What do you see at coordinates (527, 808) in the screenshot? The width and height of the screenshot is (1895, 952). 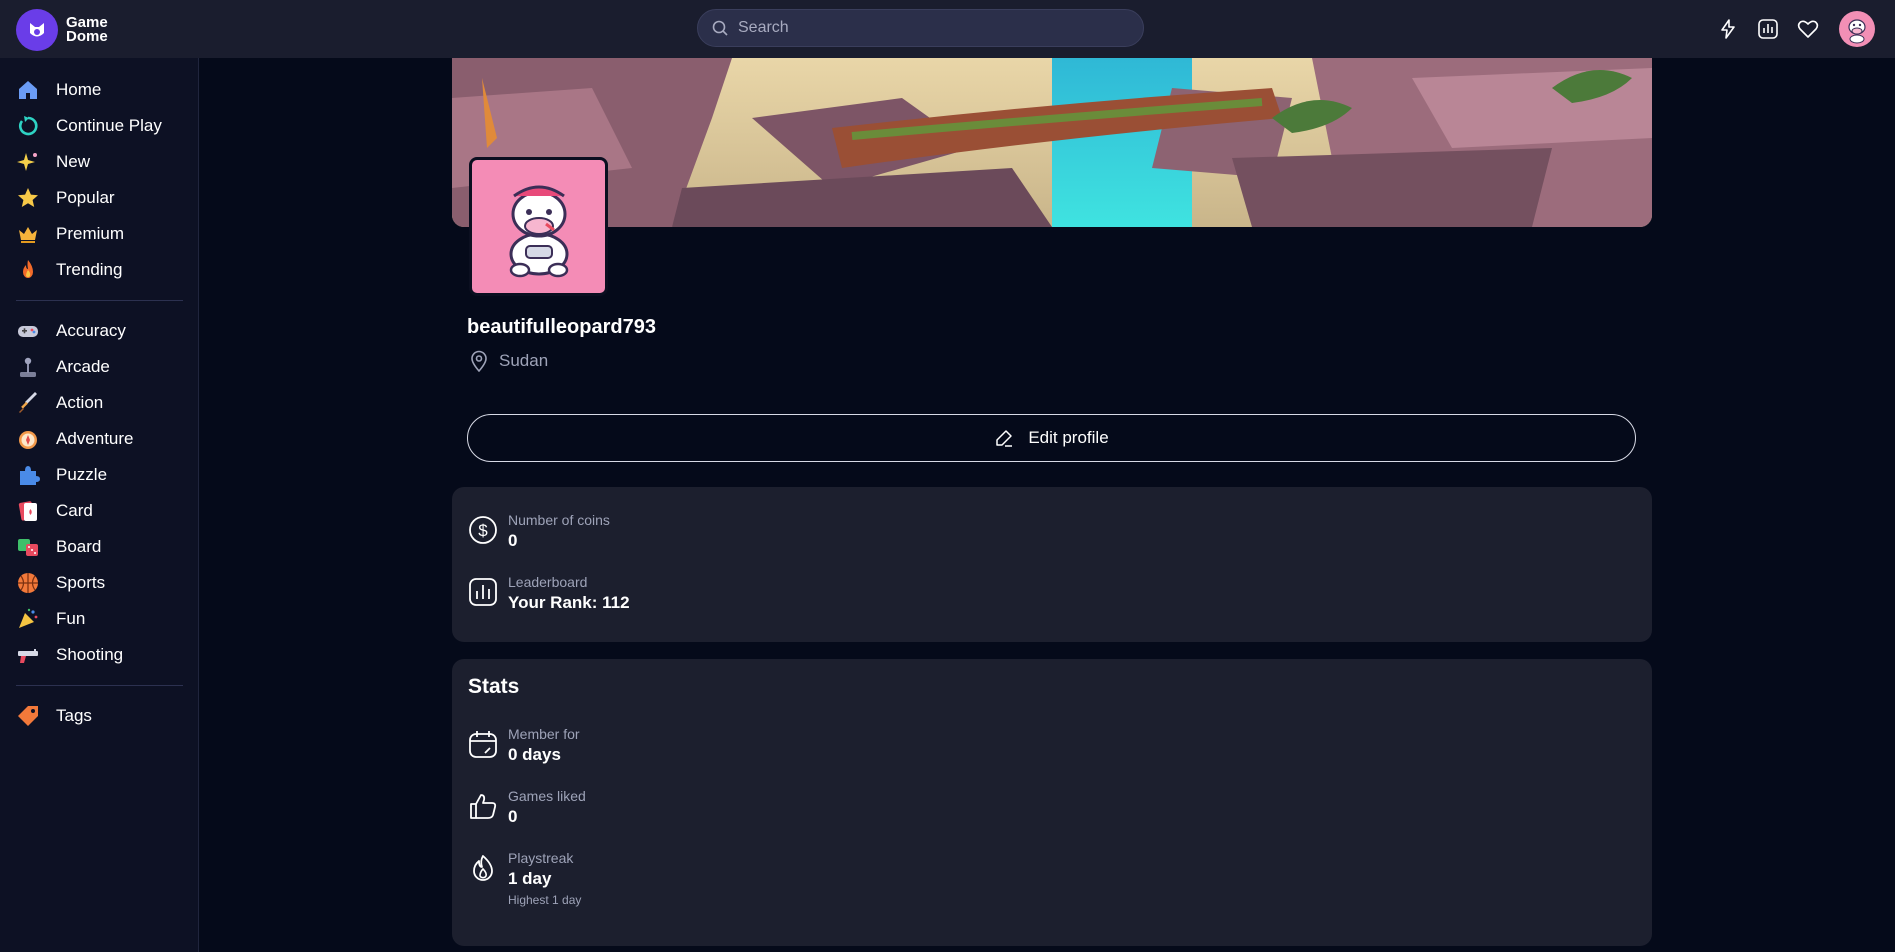 I see `liked-row: Games liked 0` at bounding box center [527, 808].